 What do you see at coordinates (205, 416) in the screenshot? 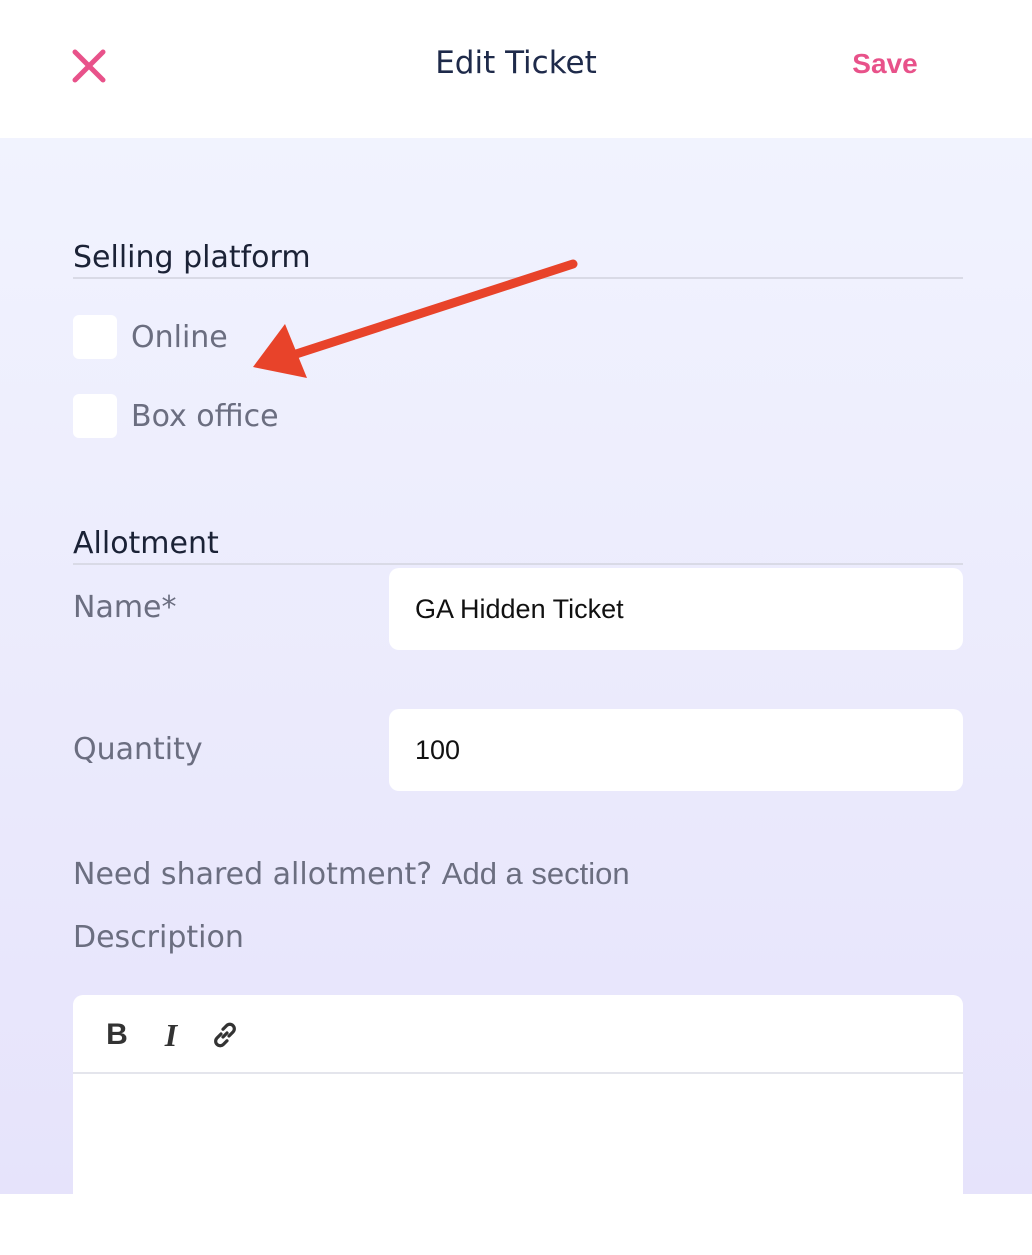
I see `box-office-label: Box office` at bounding box center [205, 416].